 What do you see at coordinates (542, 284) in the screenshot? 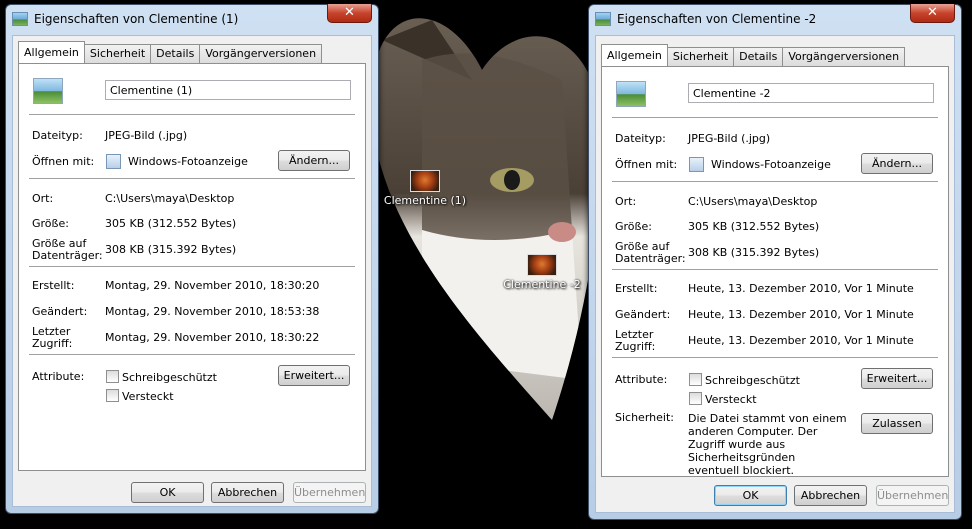
I see `desktop-icon-label: Clementine -2` at bounding box center [542, 284].